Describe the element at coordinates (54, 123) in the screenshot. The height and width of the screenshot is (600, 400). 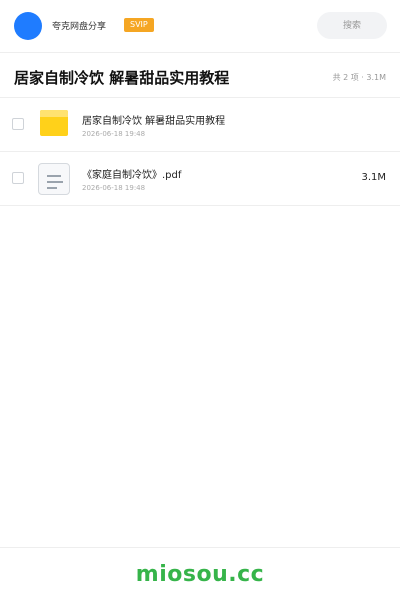
I see `folder-icon` at that location.